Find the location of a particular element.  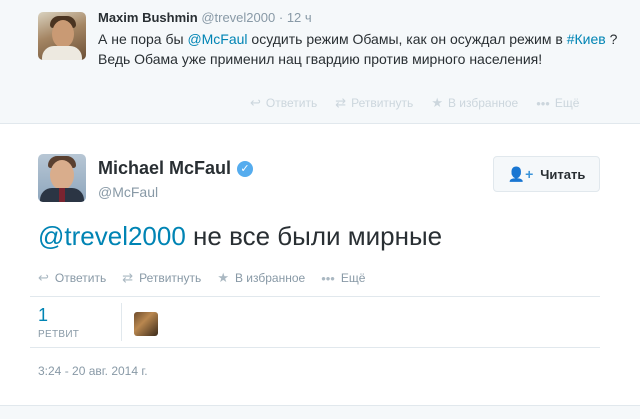

verified-badge-icon: ✓ is located at coordinates (245, 168).